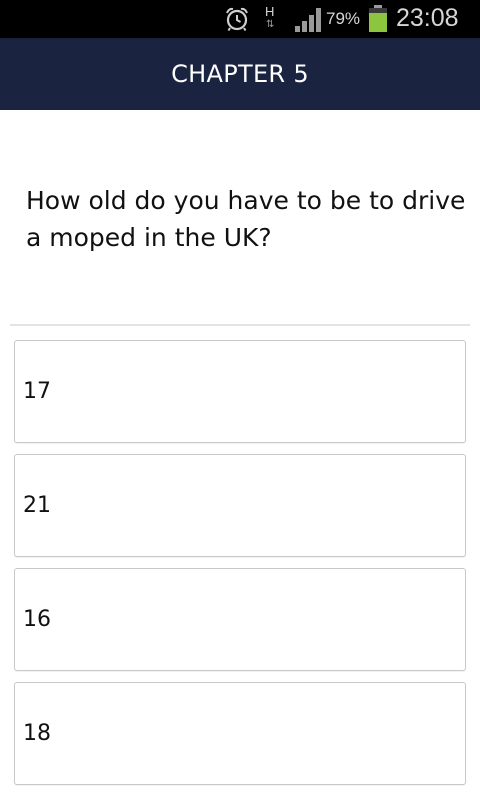 This screenshot has height=800, width=480. Describe the element at coordinates (427, 18) in the screenshot. I see `clock-time: 23:08` at that location.